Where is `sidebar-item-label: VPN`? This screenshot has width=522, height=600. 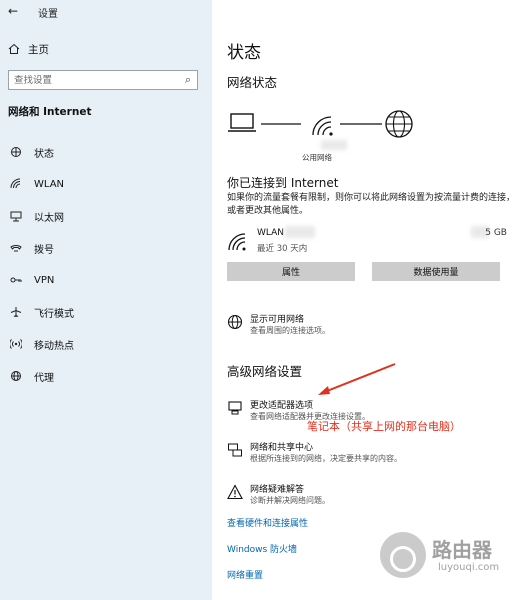
sidebar-item-label: VPN is located at coordinates (44, 280).